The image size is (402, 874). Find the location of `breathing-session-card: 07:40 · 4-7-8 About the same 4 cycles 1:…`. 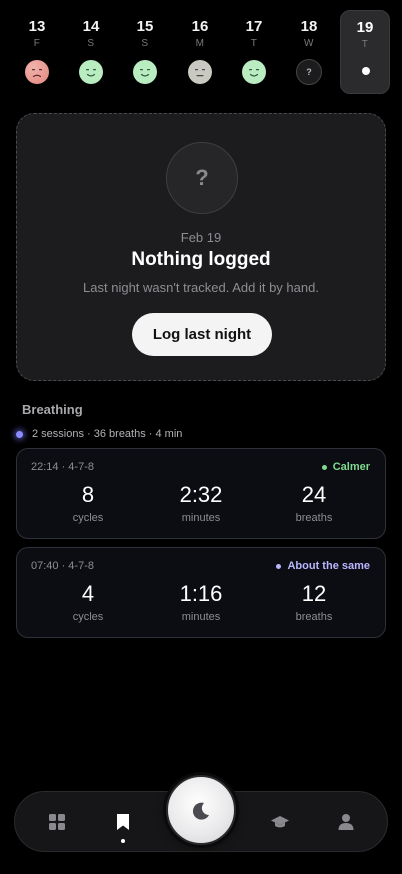

breathing-session-card: 07:40 · 4-7-8 About the same 4 cycles 1:… is located at coordinates (201, 592).